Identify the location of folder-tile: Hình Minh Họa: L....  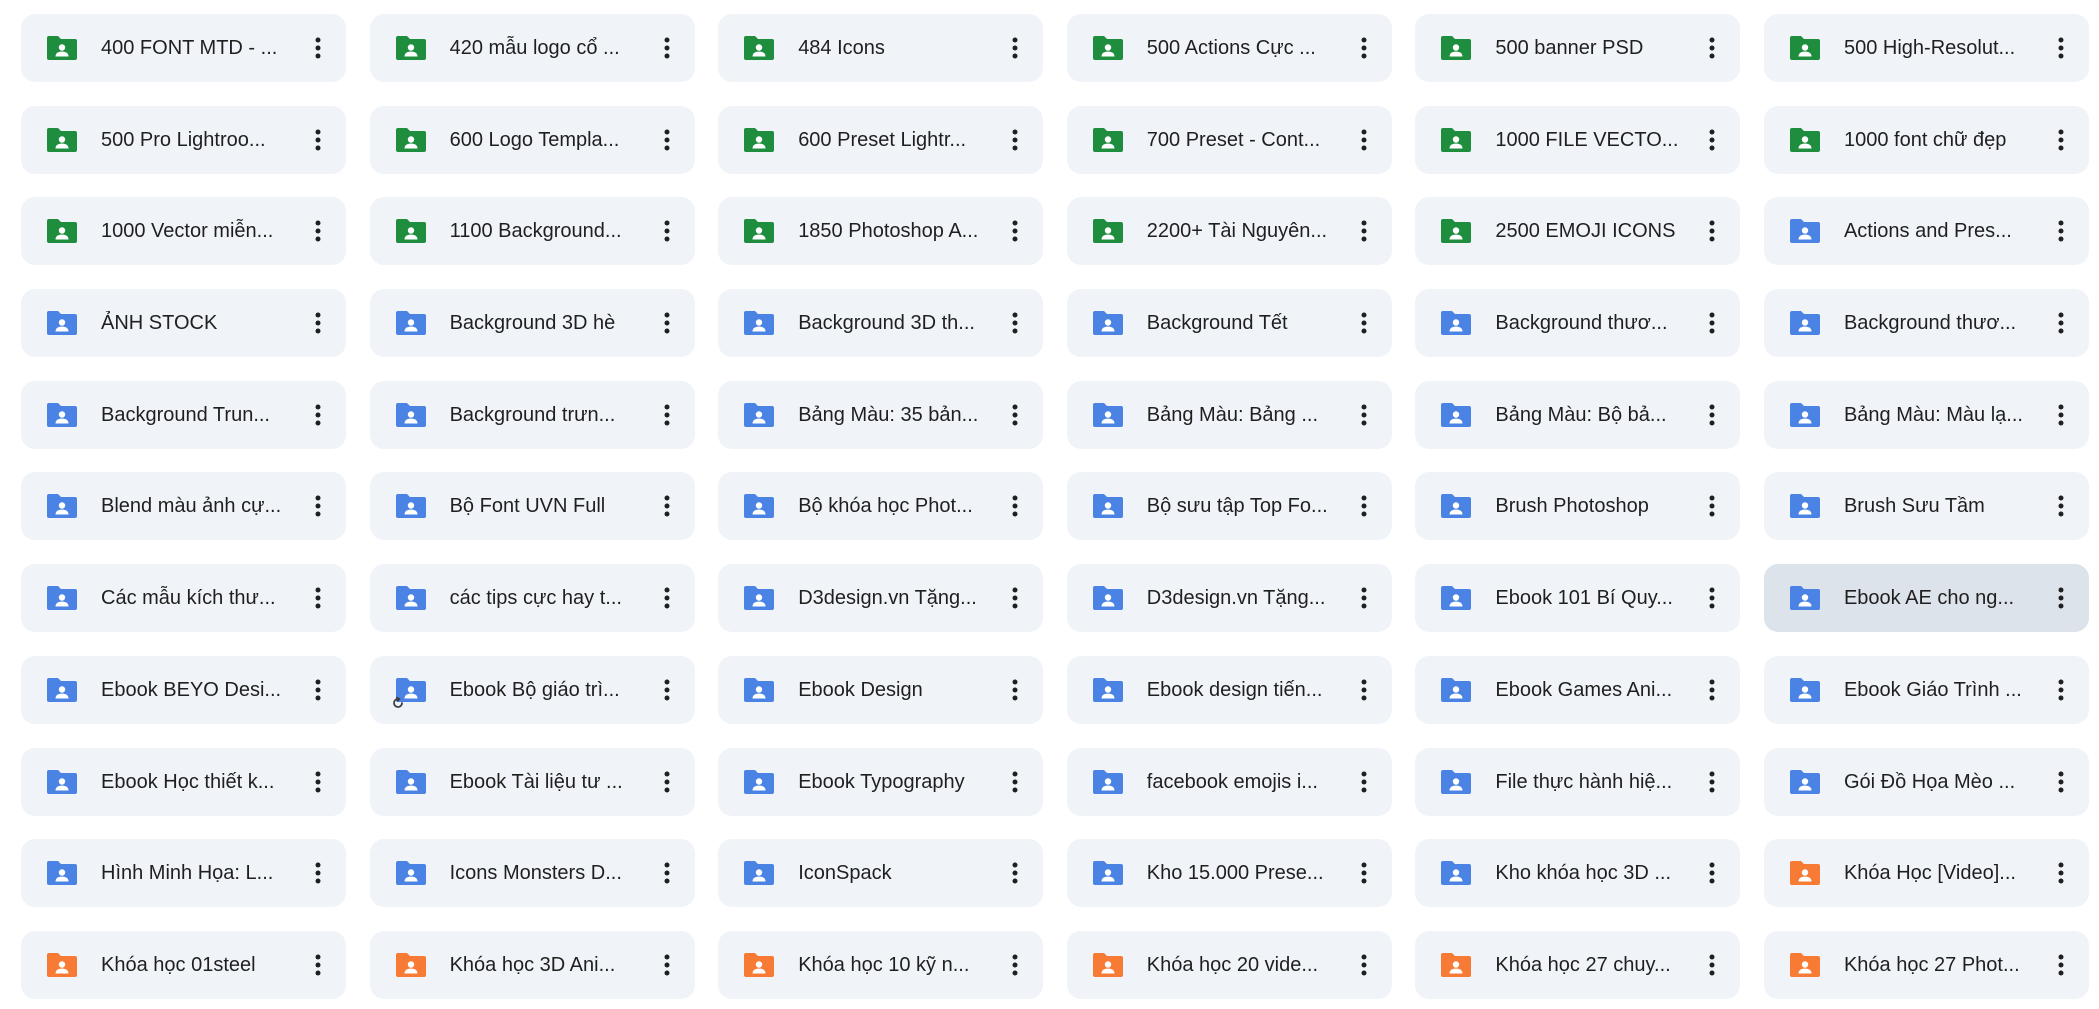
(183, 873).